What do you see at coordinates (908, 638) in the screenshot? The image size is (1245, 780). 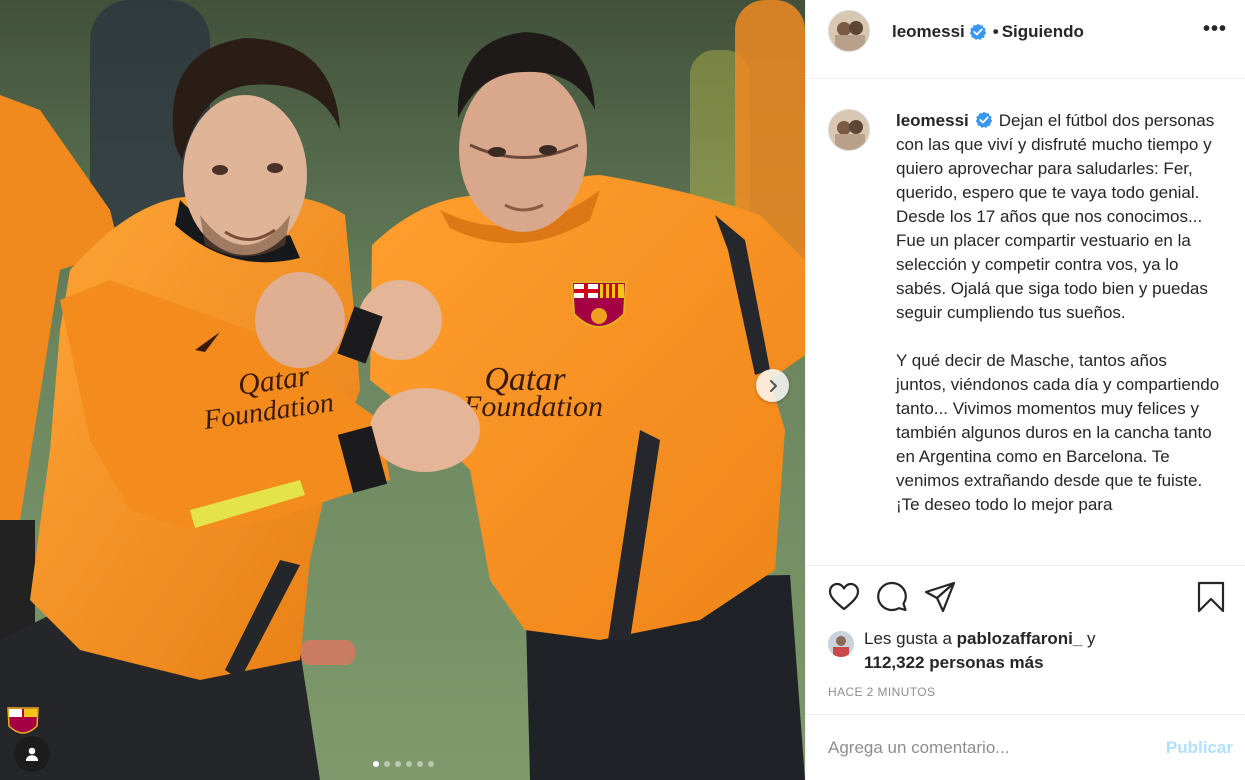 I see `likes-prefix: Les gusta a` at bounding box center [908, 638].